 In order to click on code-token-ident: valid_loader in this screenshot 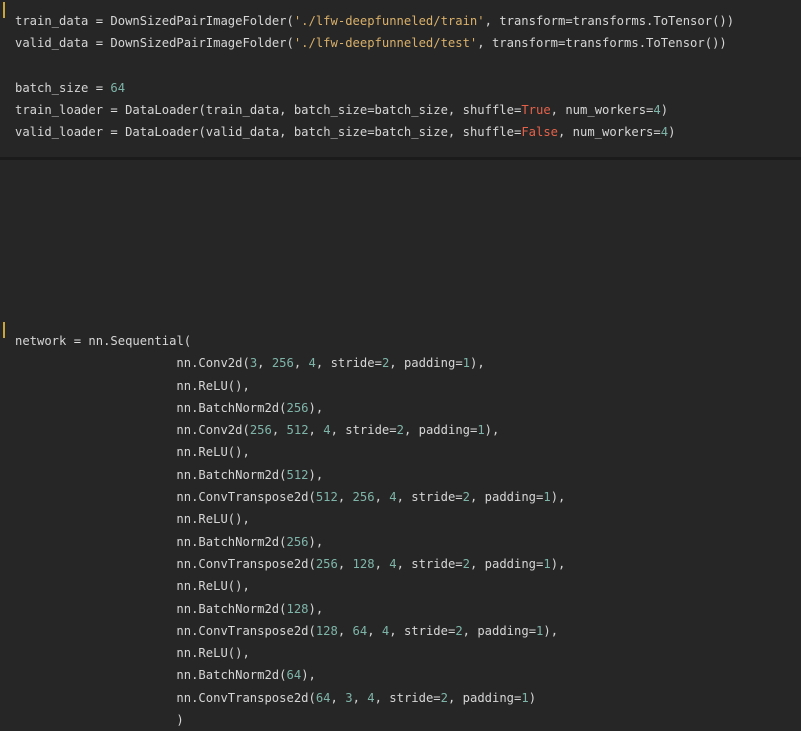, I will do `click(59, 132)`.